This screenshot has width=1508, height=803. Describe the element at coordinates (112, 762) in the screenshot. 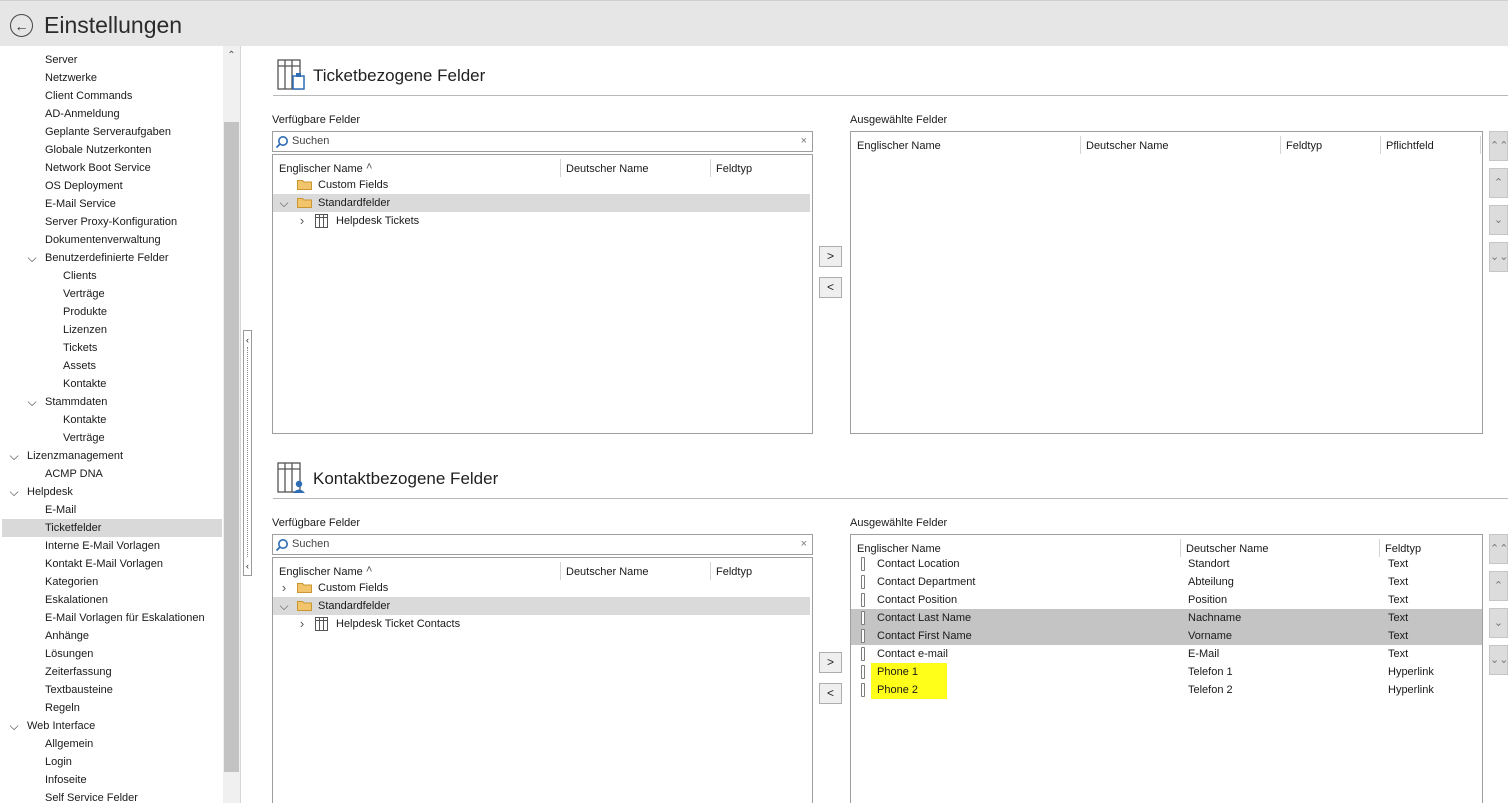

I see `sidebar-item: Login` at that location.